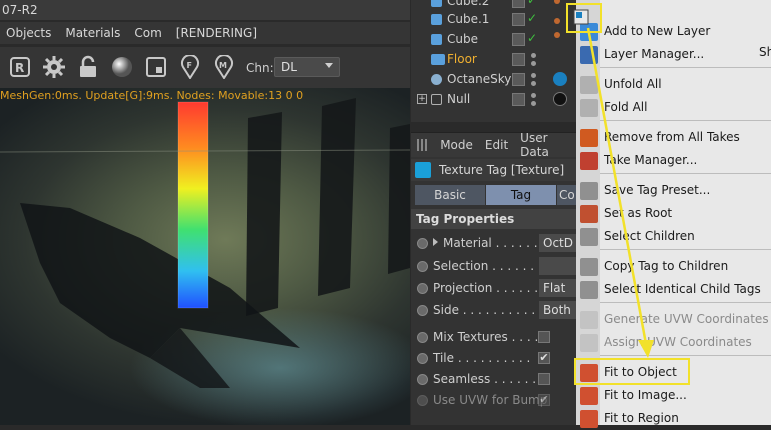 Image resolution: width=771 pixels, height=430 pixels. I want to click on render-region-icon: R, so click(20, 67).